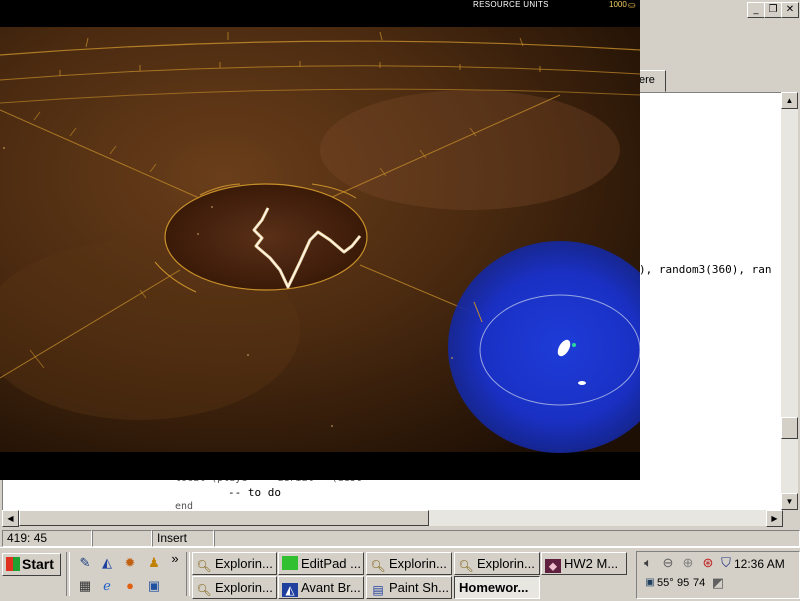 This screenshot has width=800, height=601. Describe the element at coordinates (553, 566) in the screenshot. I see `hw2-icon: ⬥` at that location.